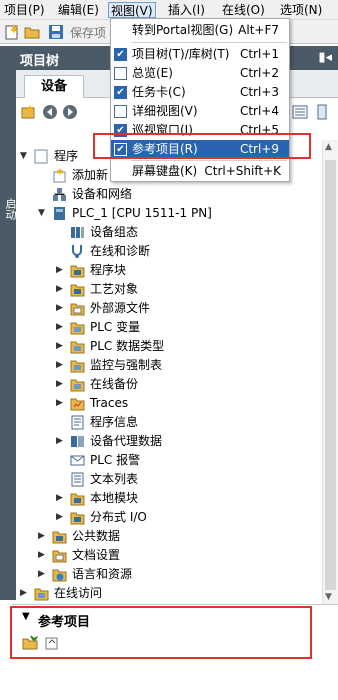 This screenshot has height=700, width=338. What do you see at coordinates (54, 86) in the screenshot?
I see `tab-devices: 设备` at bounding box center [54, 86].